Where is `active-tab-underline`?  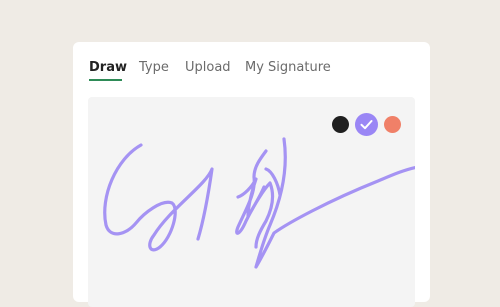
active-tab-underline is located at coordinates (105, 80).